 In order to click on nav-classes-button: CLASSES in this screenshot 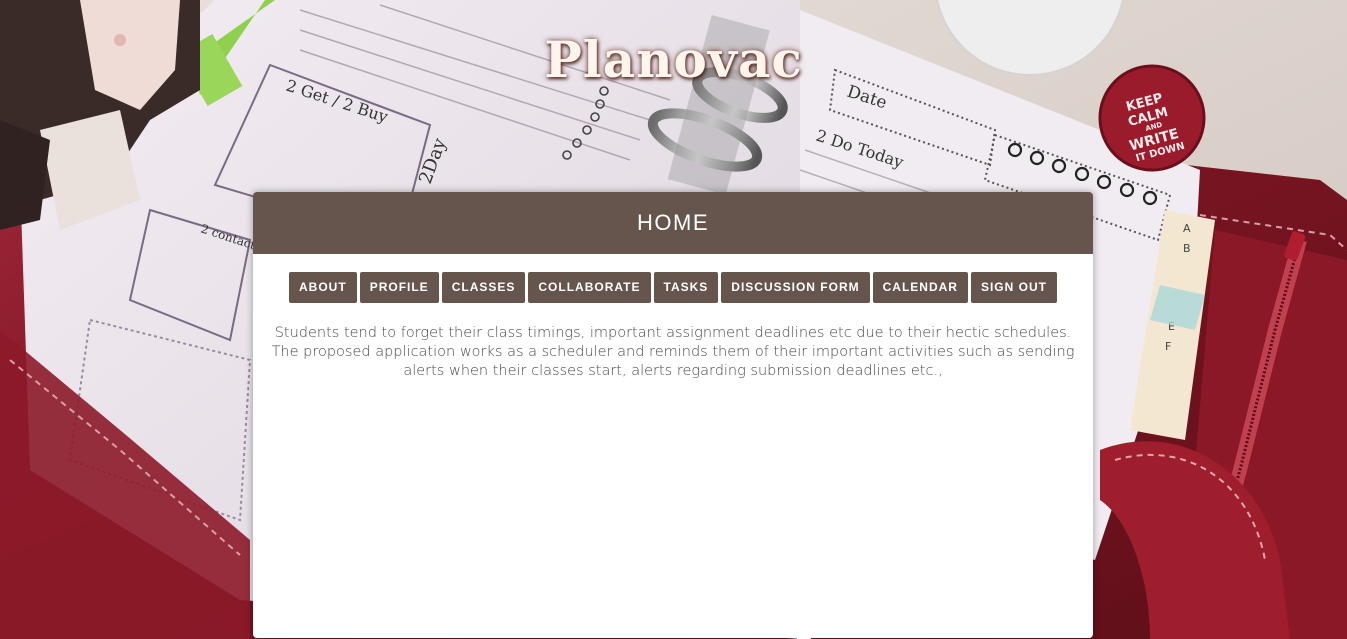, I will do `click(483, 287)`.